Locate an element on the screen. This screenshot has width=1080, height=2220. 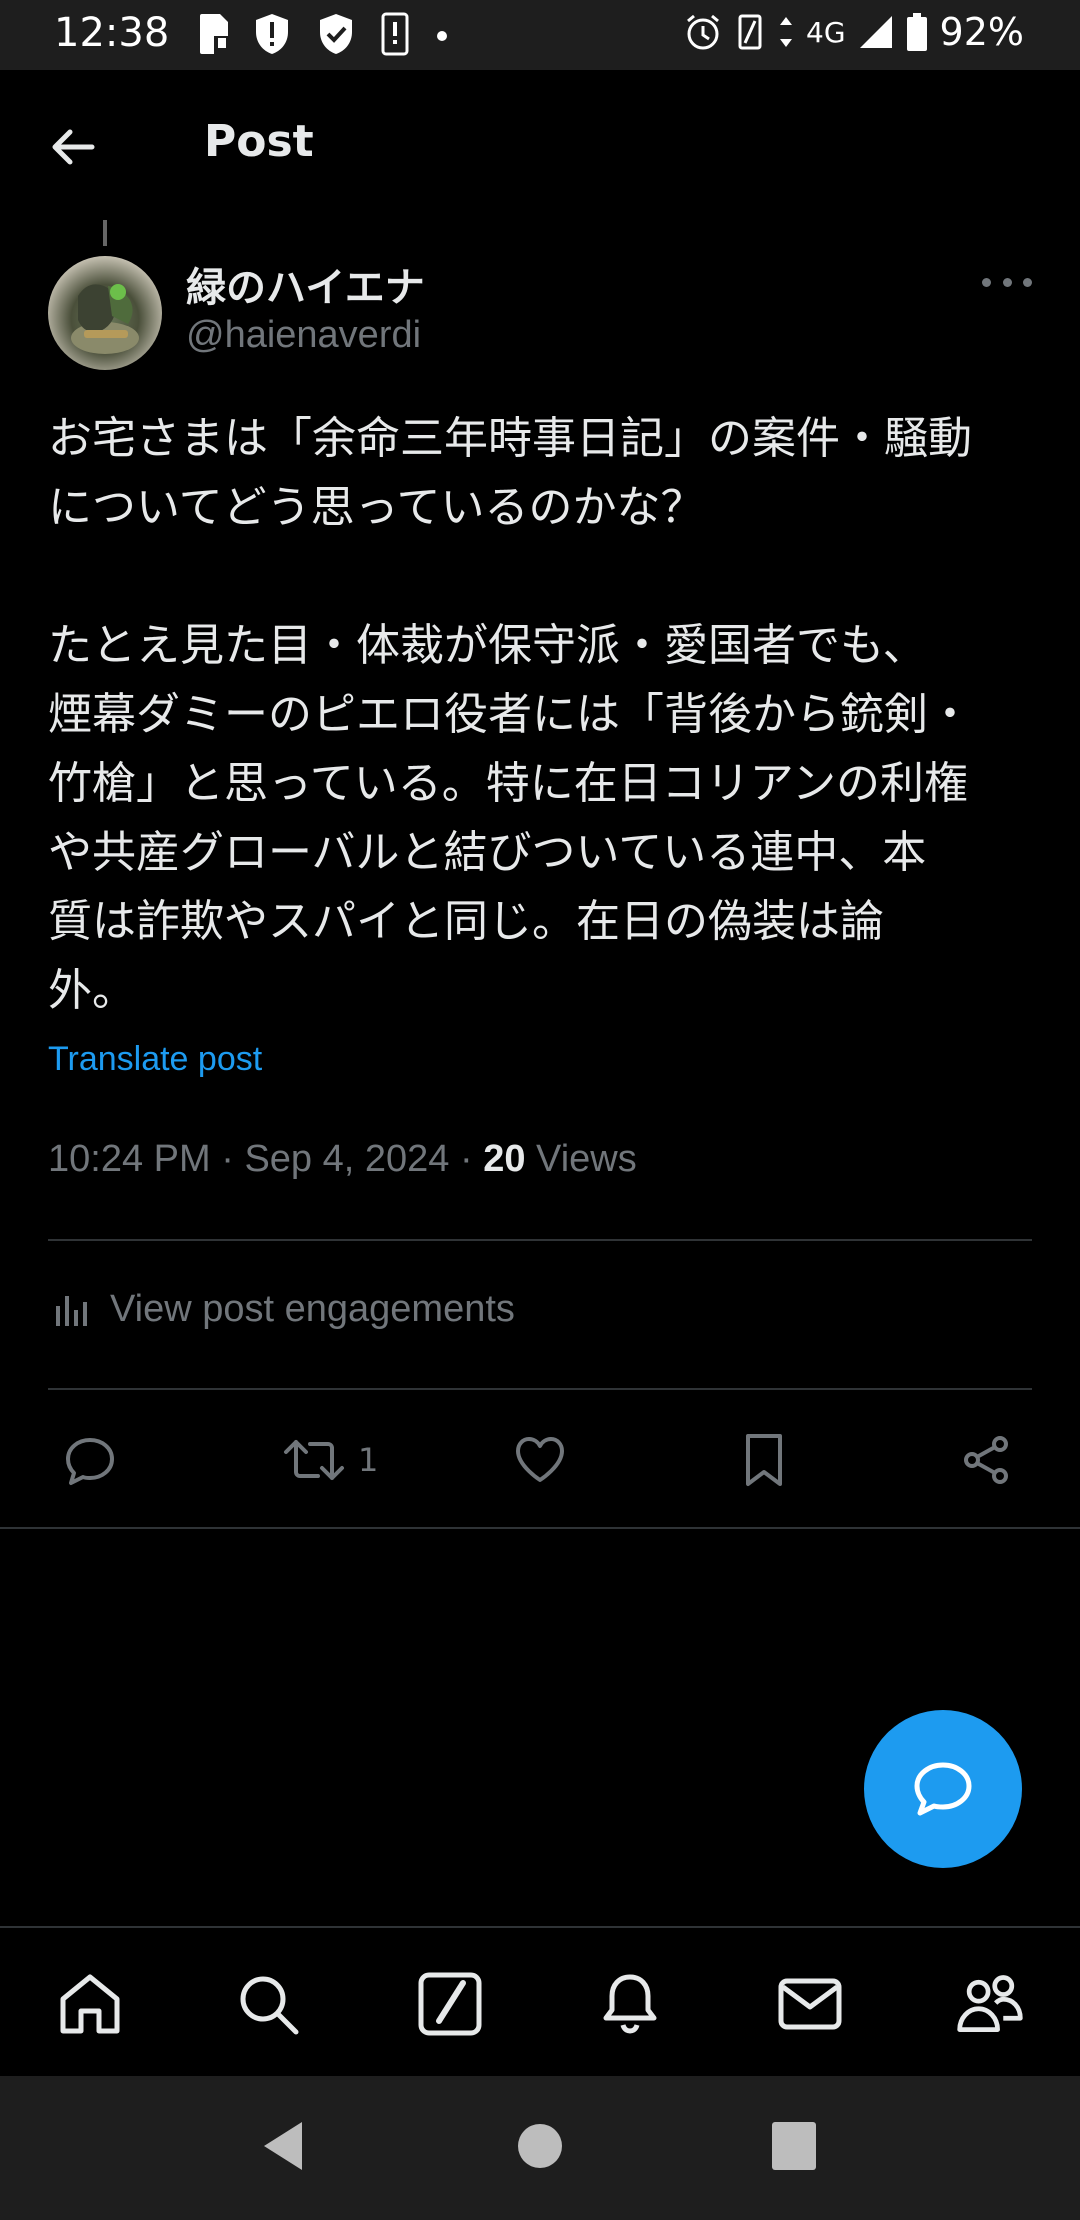
notifications-icon is located at coordinates (630, 2004).